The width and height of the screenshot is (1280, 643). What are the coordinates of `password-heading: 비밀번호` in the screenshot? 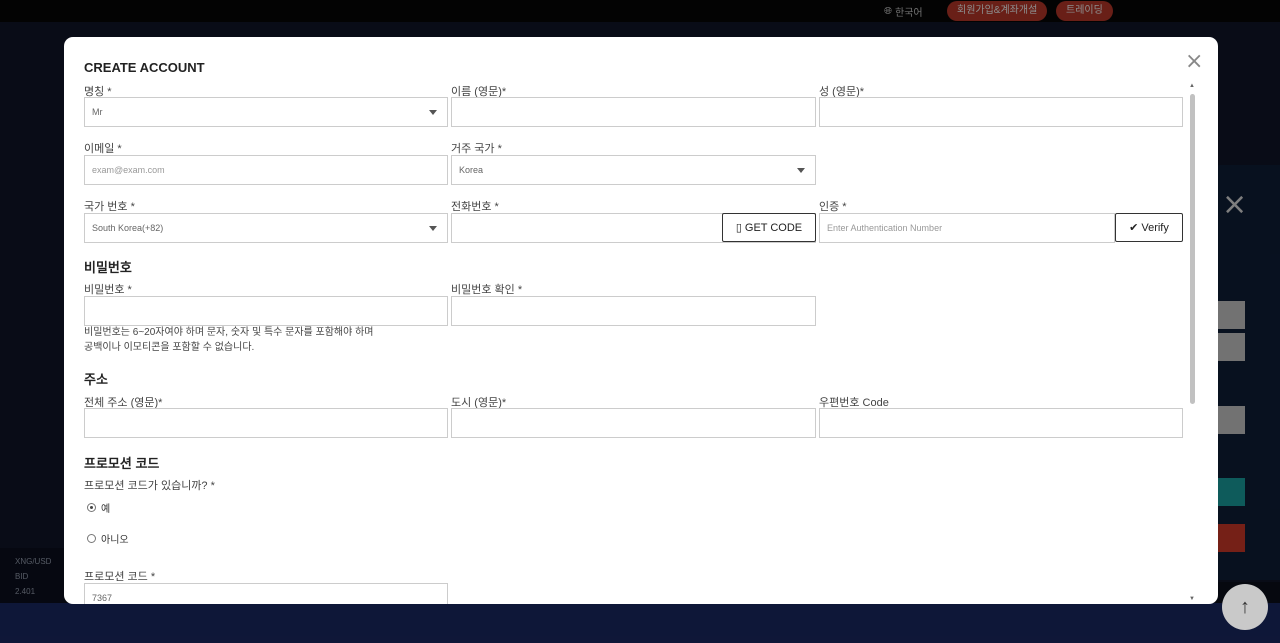 It's located at (108, 267).